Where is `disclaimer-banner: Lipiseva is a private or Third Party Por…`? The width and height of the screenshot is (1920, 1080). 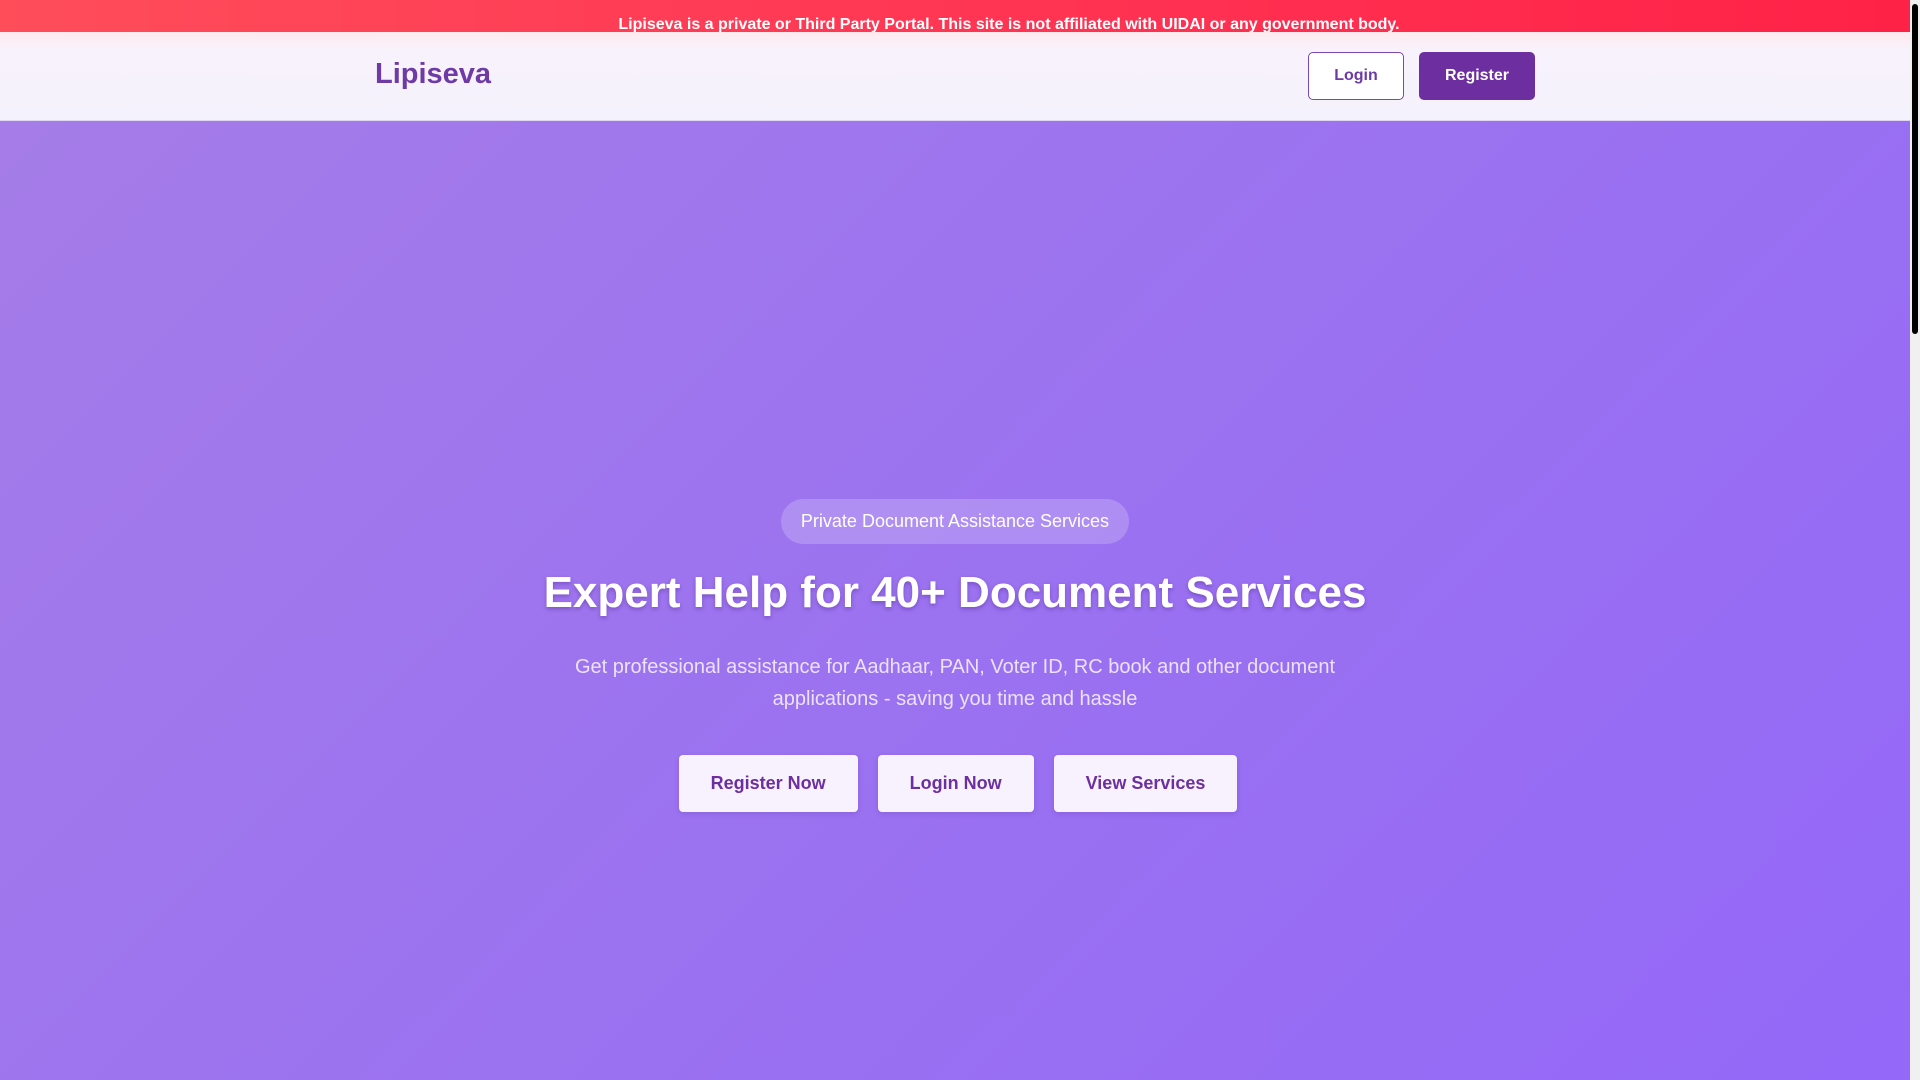 disclaimer-banner: Lipiseva is a private or Third Party Por… is located at coordinates (955, 16).